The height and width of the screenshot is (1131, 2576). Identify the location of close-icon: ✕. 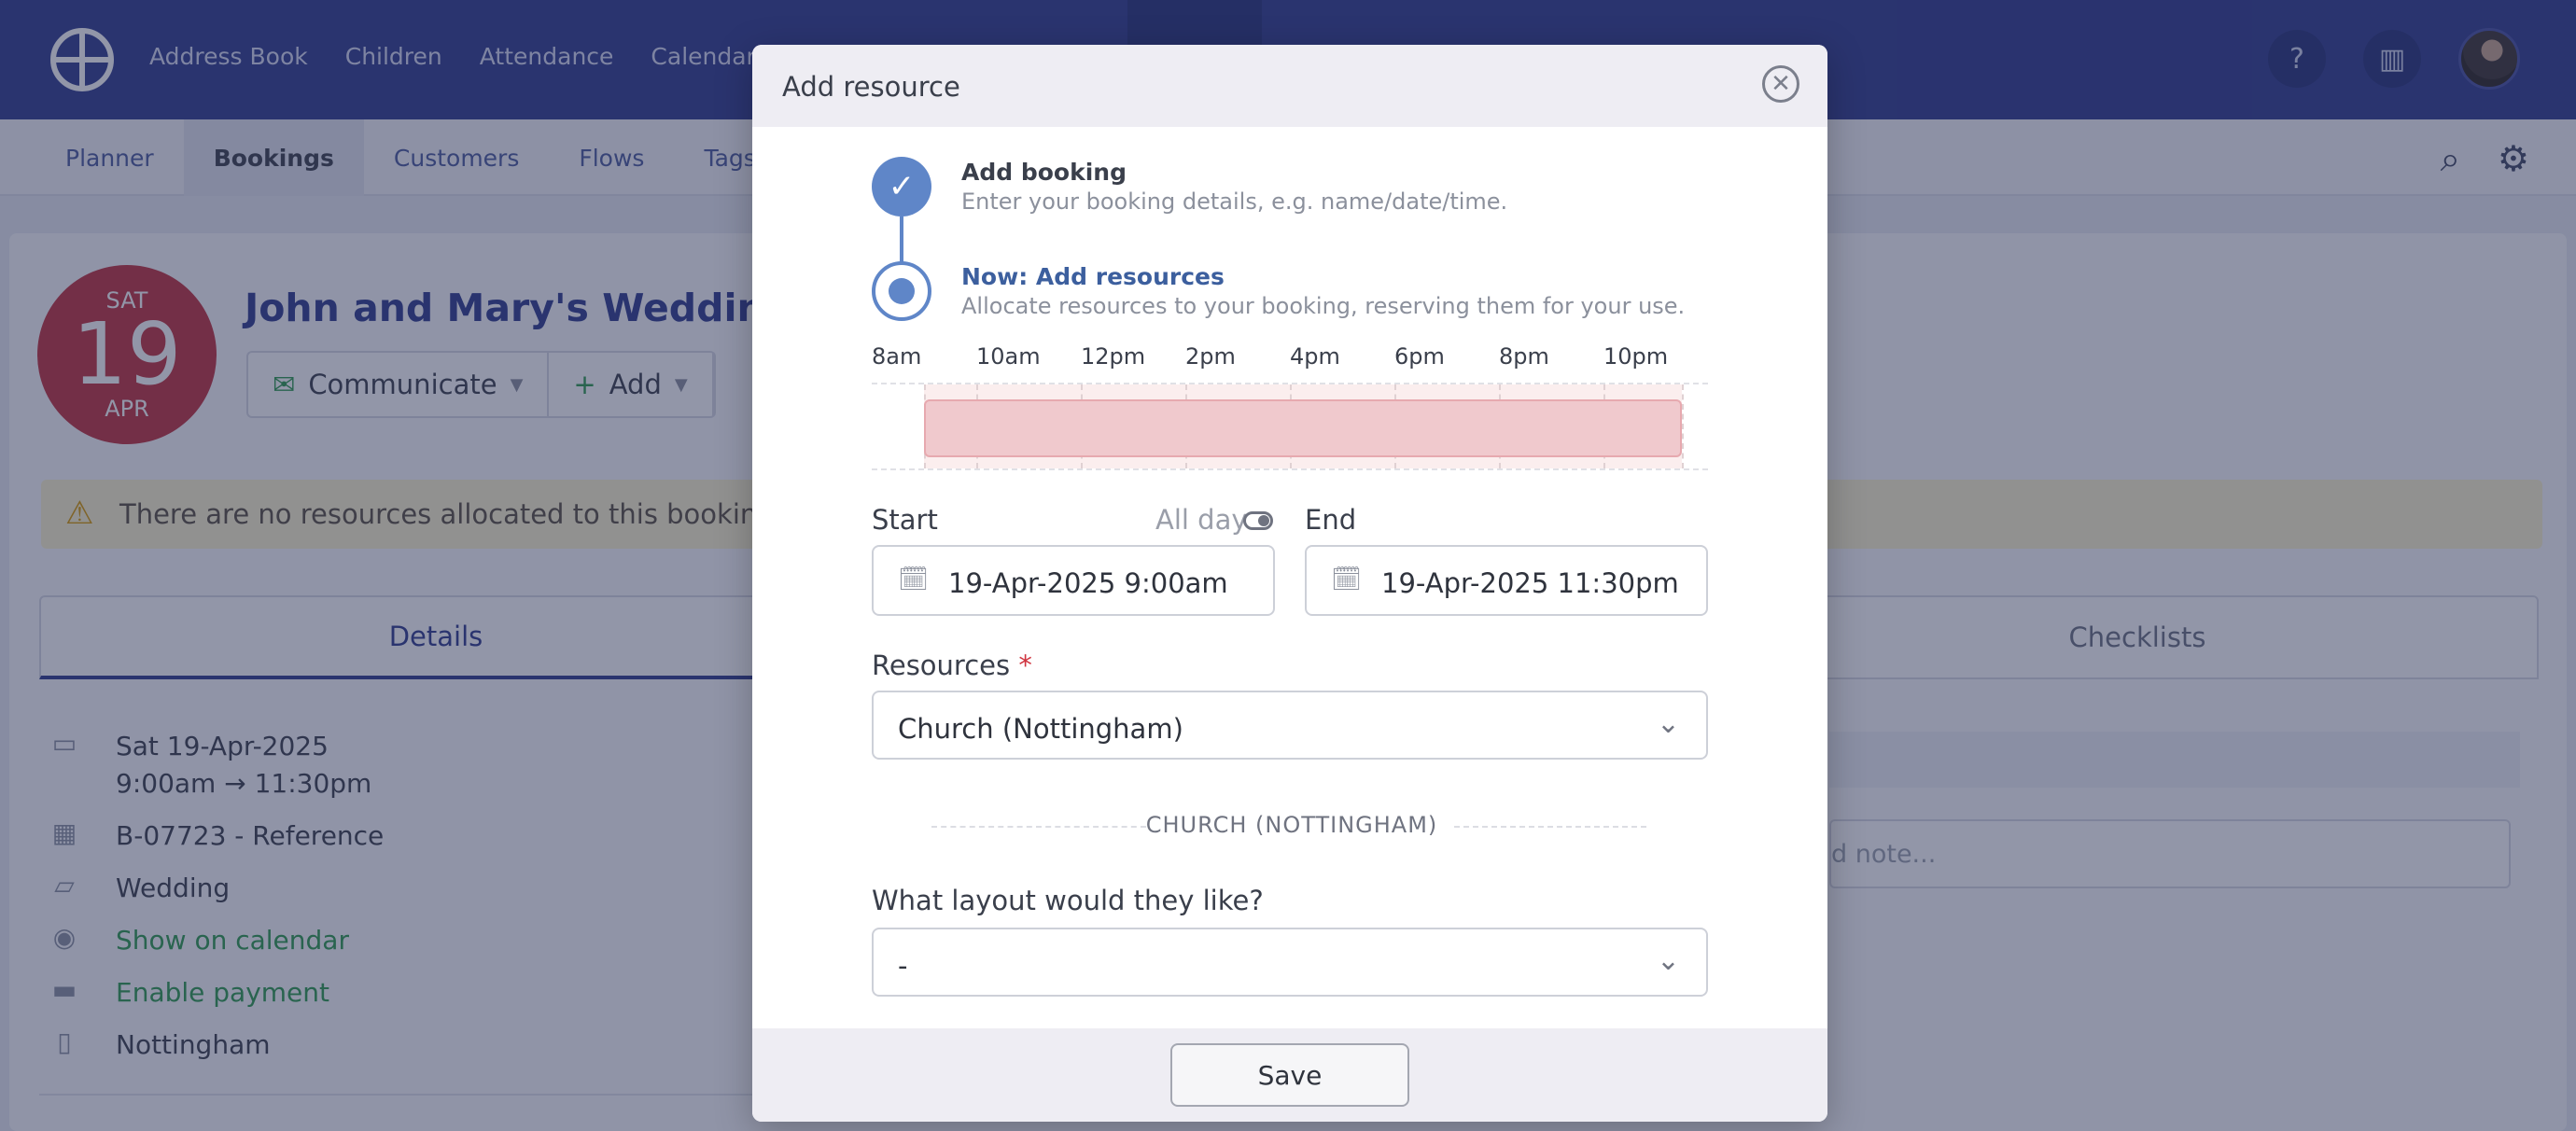
(1780, 84).